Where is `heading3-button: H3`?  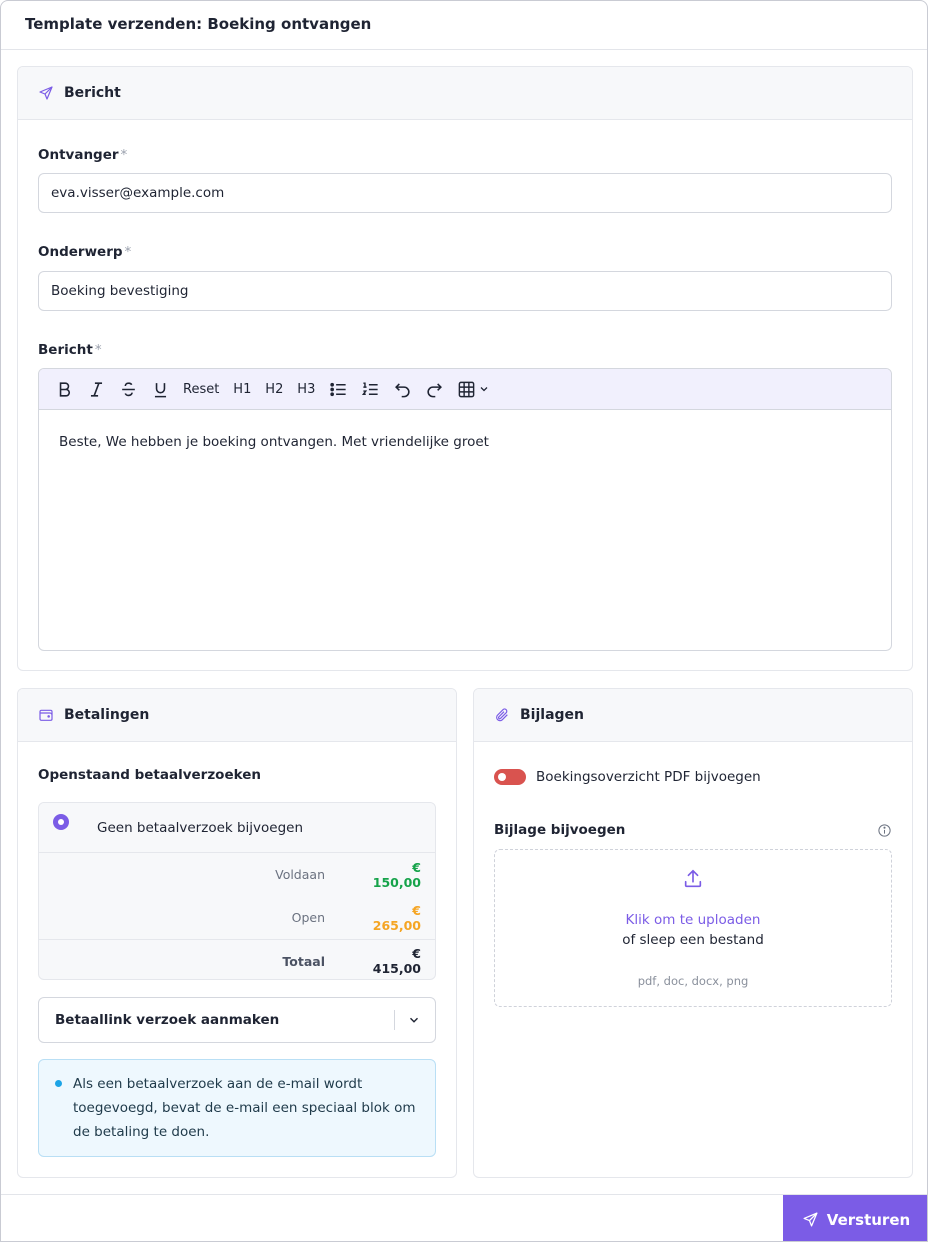 heading3-button: H3 is located at coordinates (306, 389).